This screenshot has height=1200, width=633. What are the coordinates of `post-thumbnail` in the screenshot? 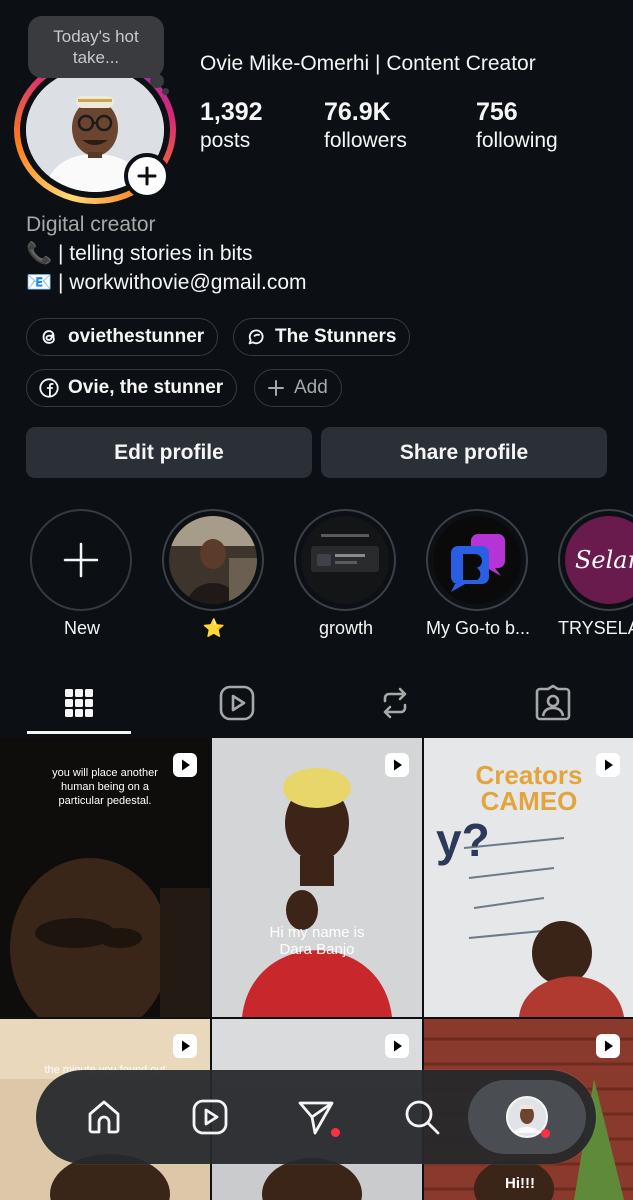 It's located at (317, 877).